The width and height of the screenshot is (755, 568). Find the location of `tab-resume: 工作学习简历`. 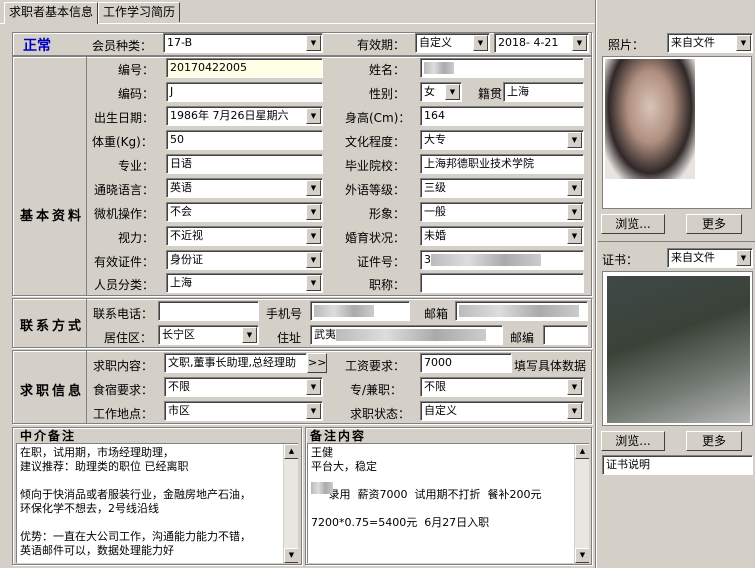

tab-resume: 工作学习简历 is located at coordinates (139, 12).